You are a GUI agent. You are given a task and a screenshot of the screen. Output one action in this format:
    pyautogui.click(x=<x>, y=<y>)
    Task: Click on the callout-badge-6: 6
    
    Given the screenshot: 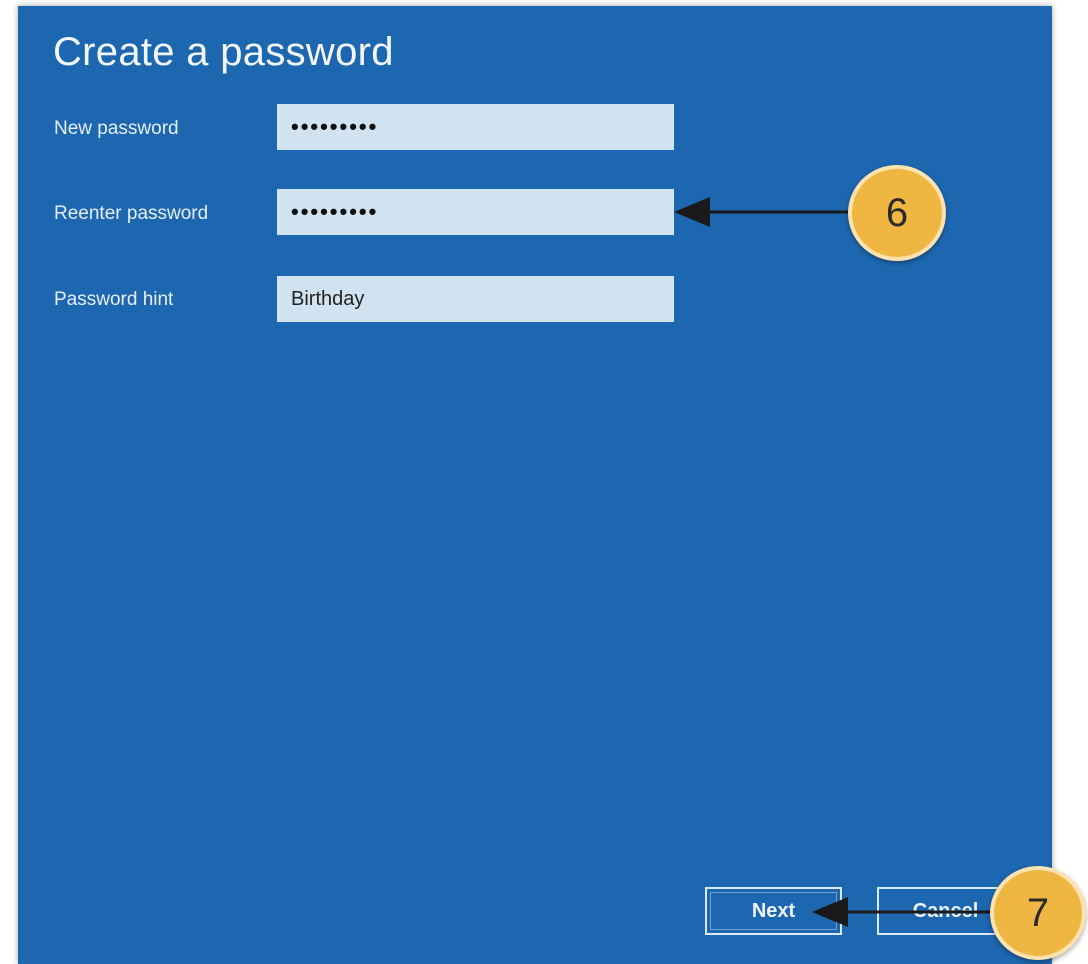 What is the action you would take?
    pyautogui.click(x=897, y=213)
    